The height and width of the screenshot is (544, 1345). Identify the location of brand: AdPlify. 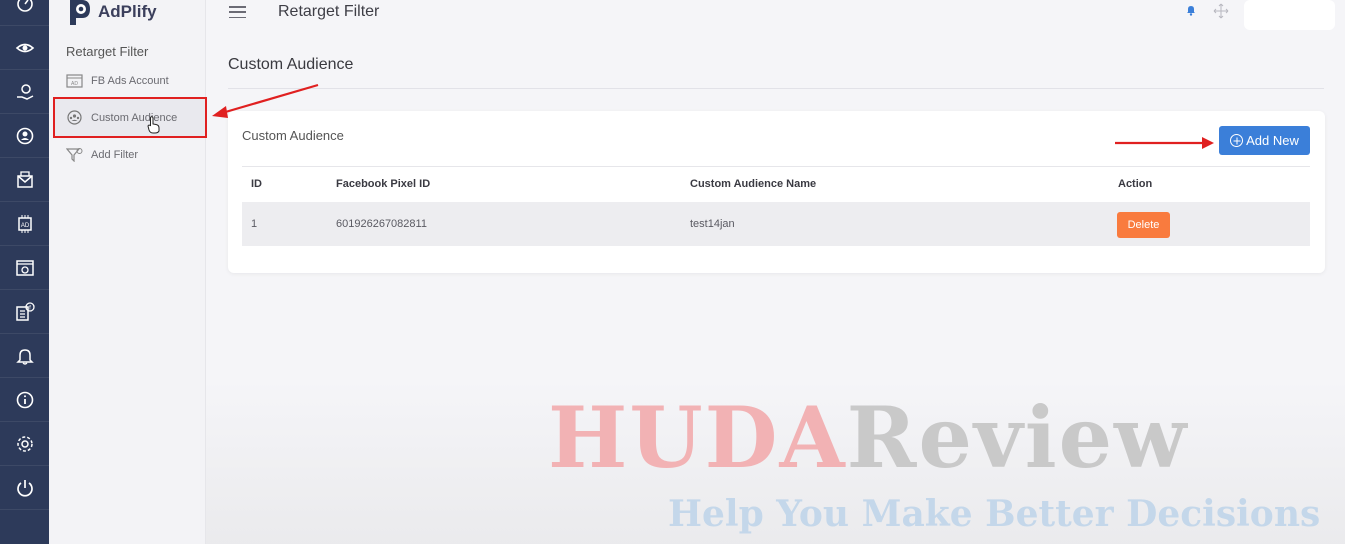
(111, 13).